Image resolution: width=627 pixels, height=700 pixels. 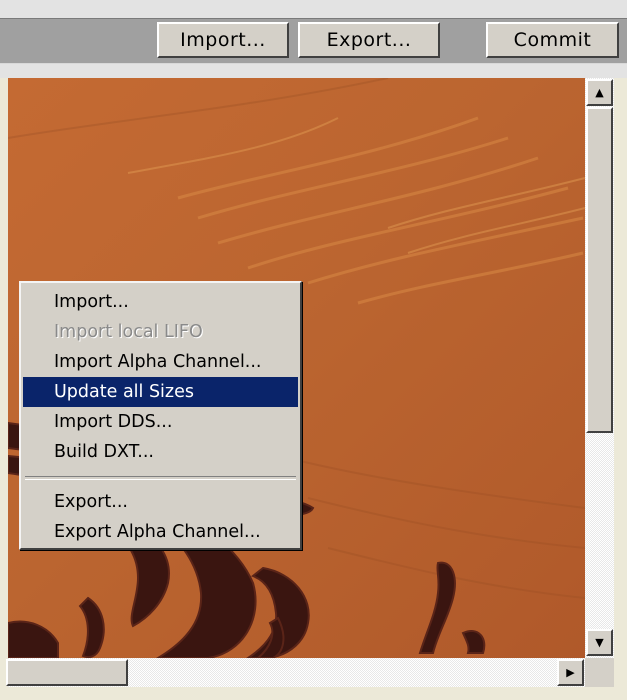 I want to click on menu-item-update-all-sizes: Update all Sizes, so click(x=160, y=392).